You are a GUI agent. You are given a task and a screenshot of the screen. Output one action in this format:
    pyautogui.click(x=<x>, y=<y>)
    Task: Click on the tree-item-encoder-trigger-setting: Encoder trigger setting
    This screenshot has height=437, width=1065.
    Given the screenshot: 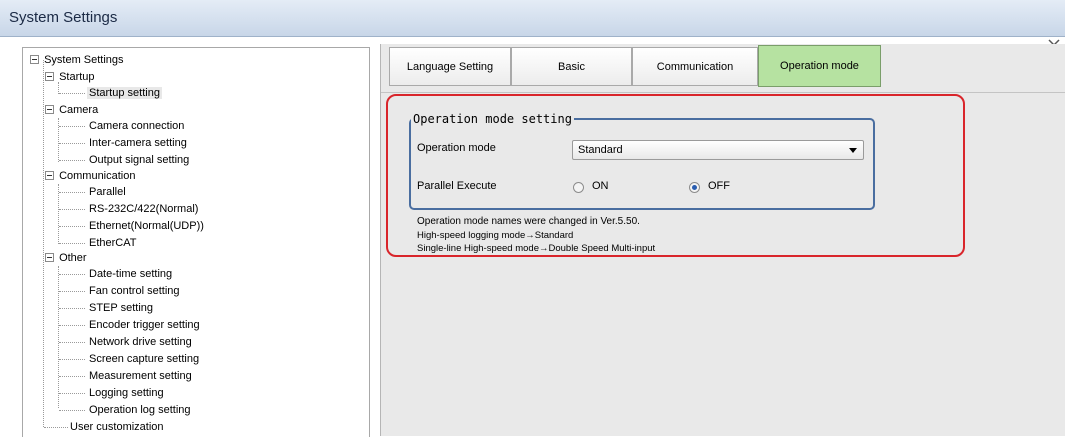 What is the action you would take?
    pyautogui.click(x=144, y=325)
    